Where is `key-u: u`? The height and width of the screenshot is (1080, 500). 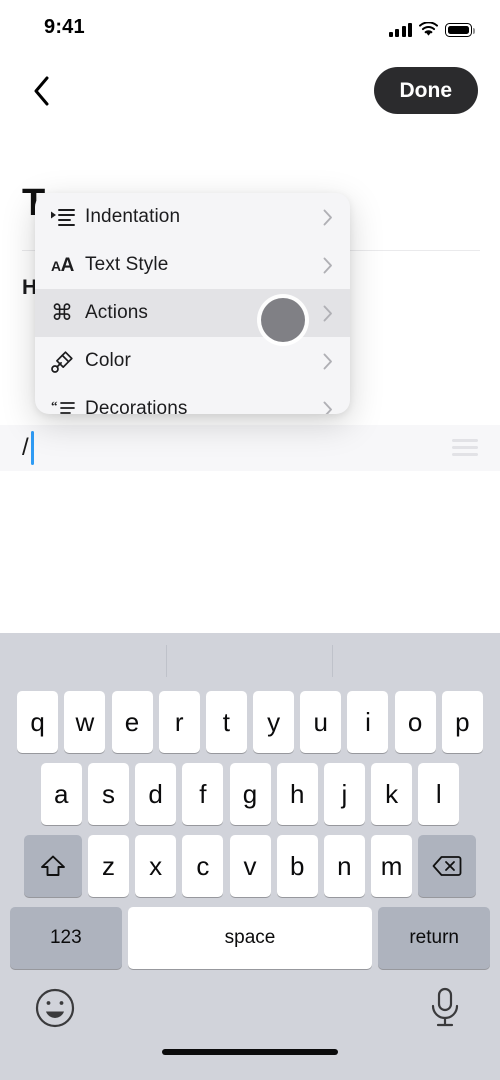 key-u: u is located at coordinates (321, 722).